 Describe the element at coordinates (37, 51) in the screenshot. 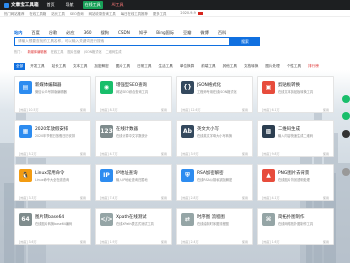

I see `hot-search-item: 新媒体编辑器` at that location.